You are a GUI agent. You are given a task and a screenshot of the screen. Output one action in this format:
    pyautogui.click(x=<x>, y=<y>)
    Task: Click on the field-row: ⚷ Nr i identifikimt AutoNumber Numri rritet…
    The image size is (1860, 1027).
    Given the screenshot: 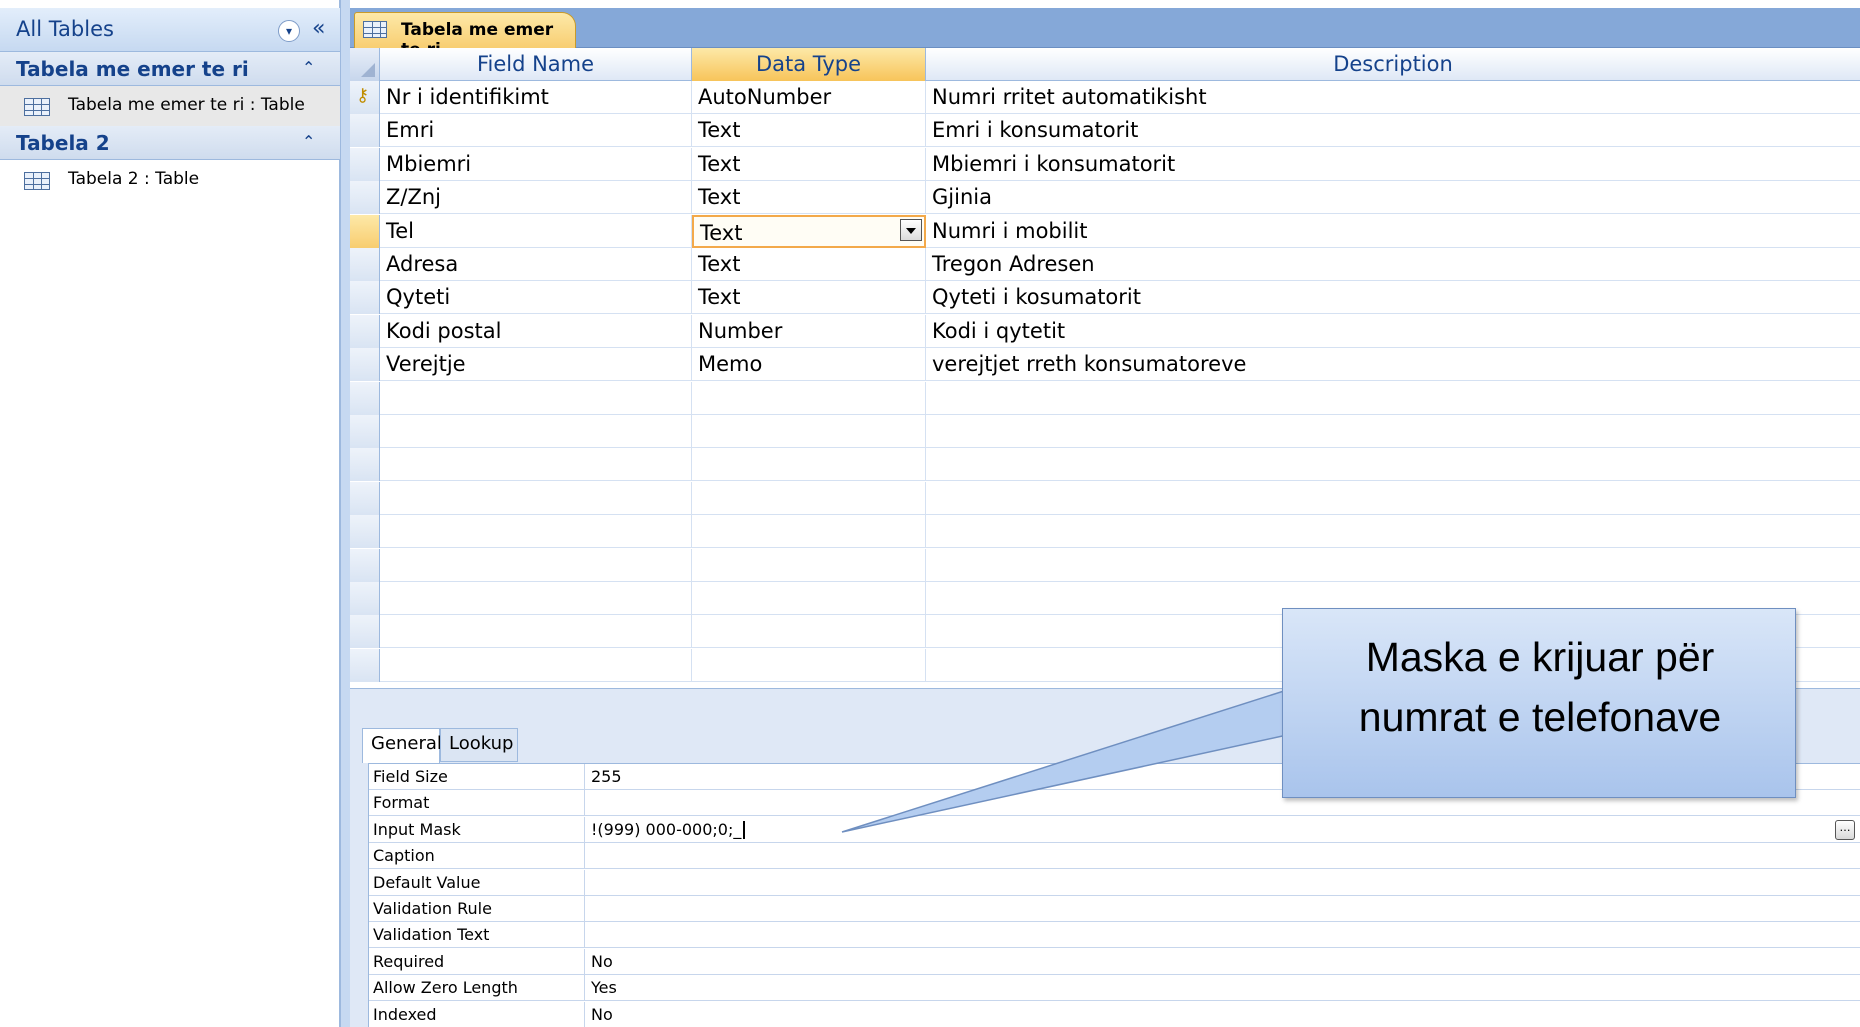 What is the action you would take?
    pyautogui.click(x=1105, y=97)
    